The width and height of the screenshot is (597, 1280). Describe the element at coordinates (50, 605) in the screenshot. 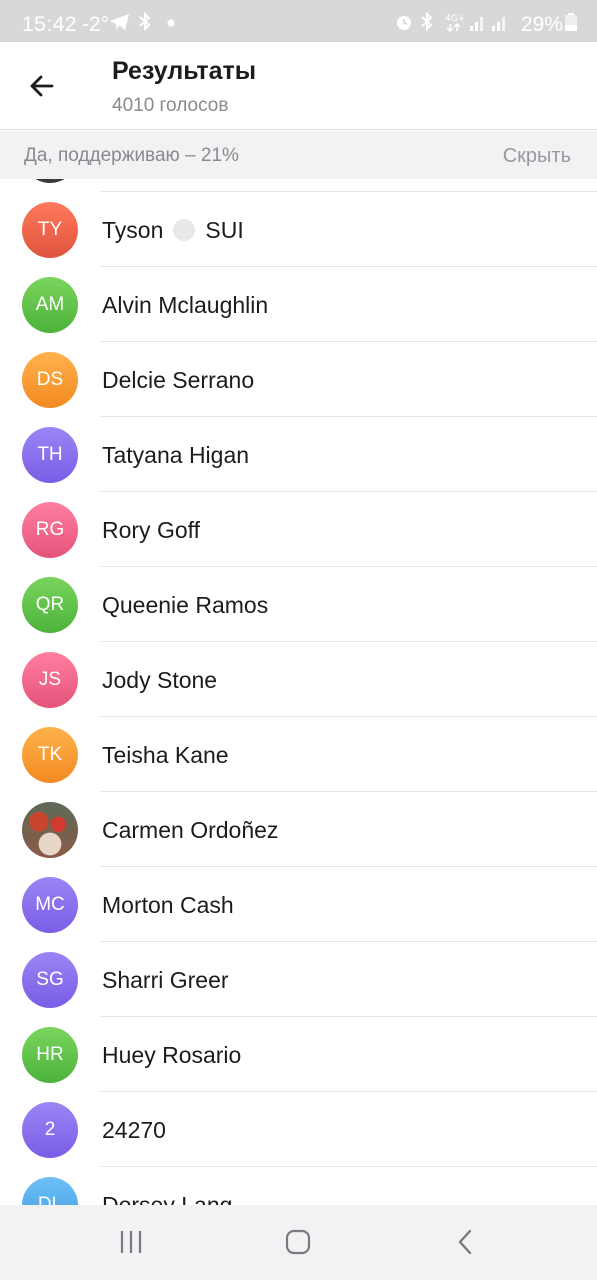

I see `avatar: QR` at that location.